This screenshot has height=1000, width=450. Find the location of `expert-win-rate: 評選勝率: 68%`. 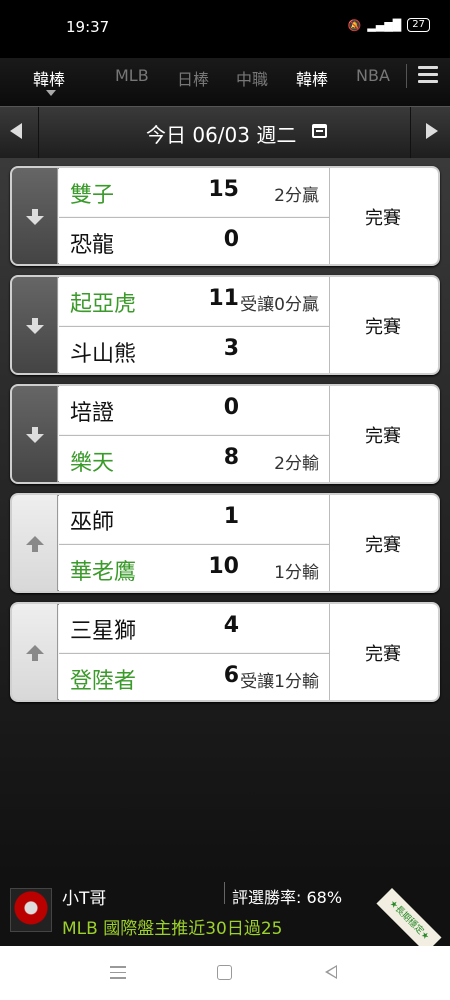

expert-win-rate: 評選勝率: 68% is located at coordinates (287, 897).